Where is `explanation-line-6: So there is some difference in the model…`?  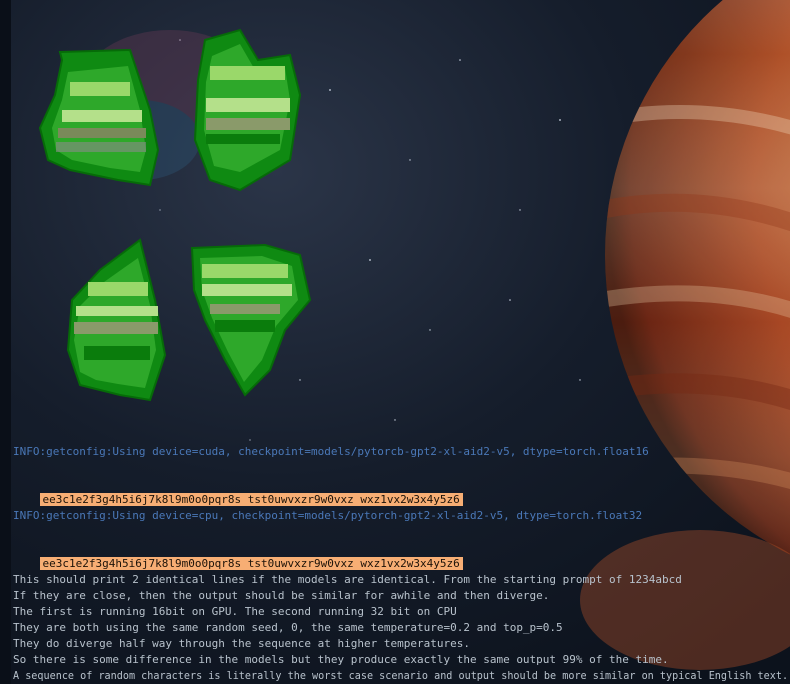
explanation-line-6: So there is some difference in the model… is located at coordinates (341, 659).